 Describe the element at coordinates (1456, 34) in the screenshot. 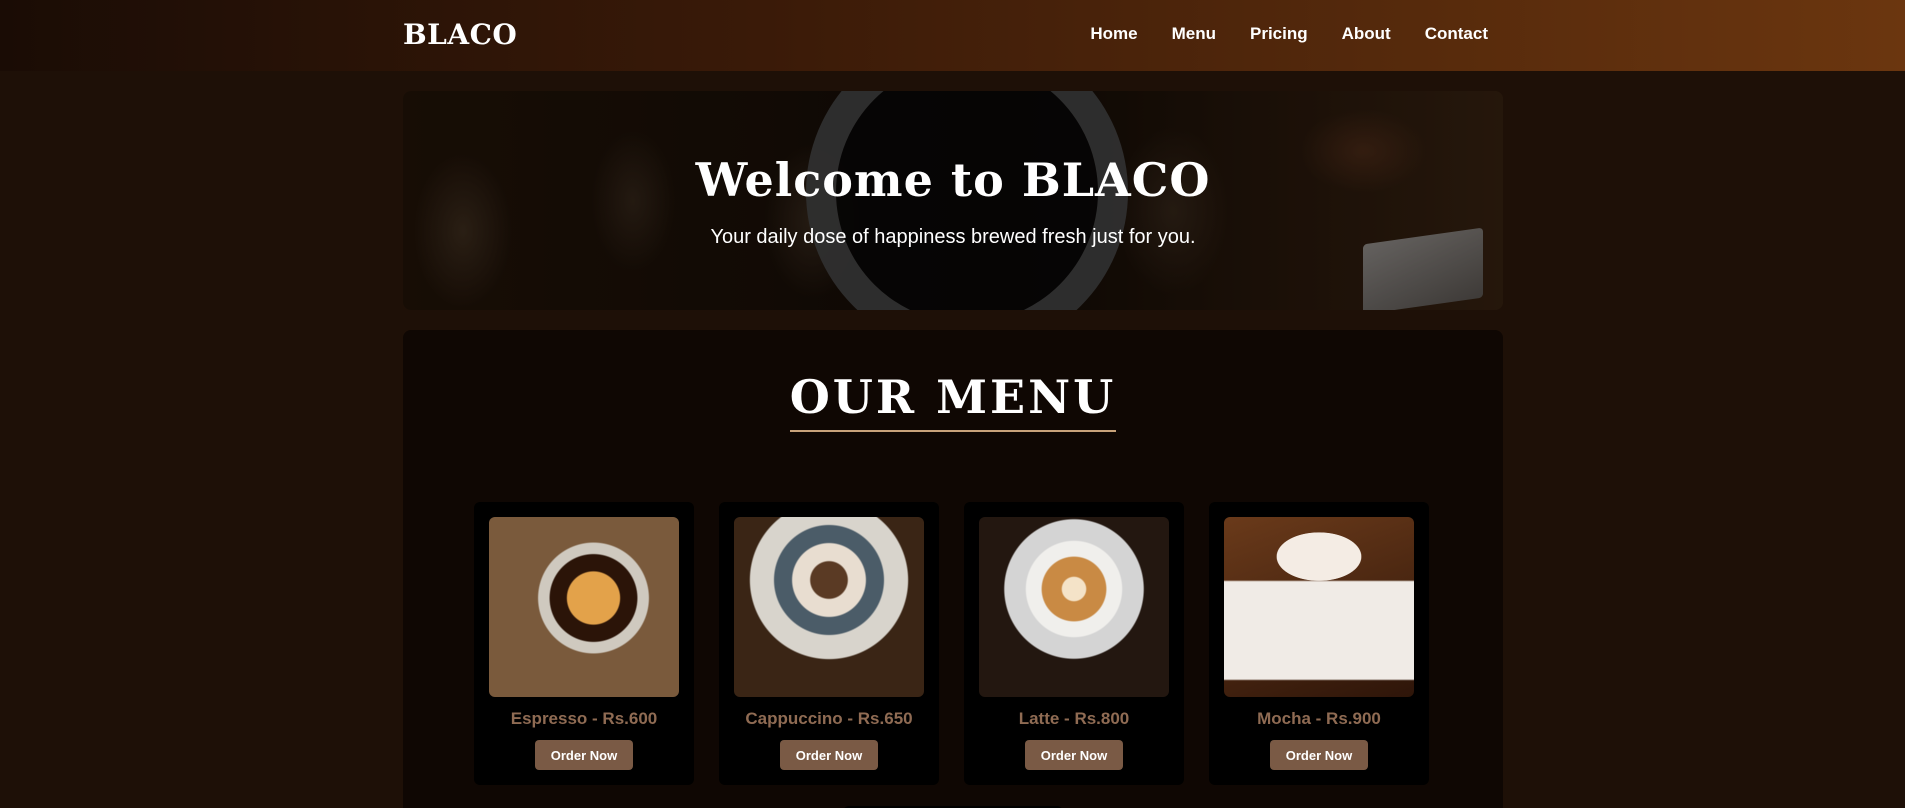

I see `nav-contact: Contact` at that location.